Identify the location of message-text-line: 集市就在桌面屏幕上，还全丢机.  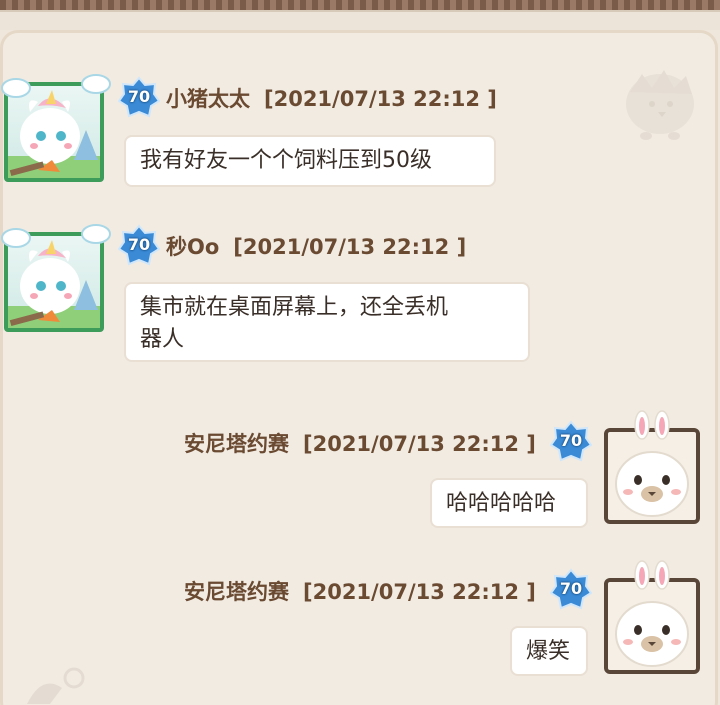
(294, 307).